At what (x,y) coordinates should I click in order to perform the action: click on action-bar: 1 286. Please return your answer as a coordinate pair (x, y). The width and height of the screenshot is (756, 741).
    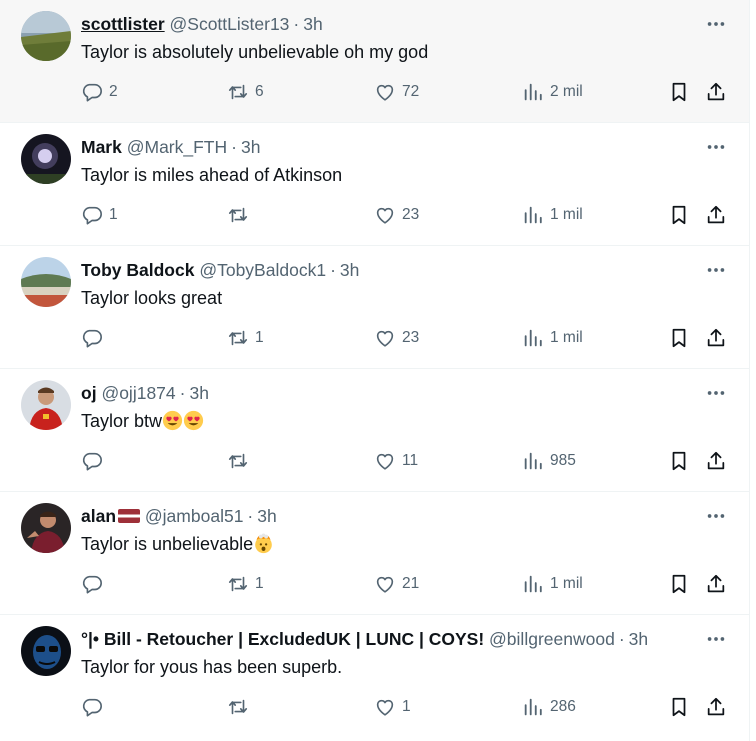
    Looking at the image, I should click on (404, 707).